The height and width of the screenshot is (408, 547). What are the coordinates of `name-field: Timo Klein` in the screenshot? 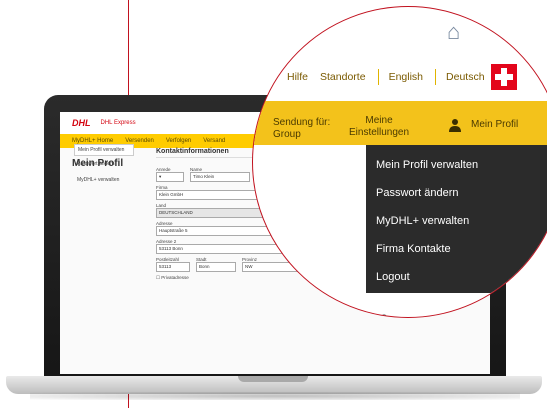 It's located at (220, 177).